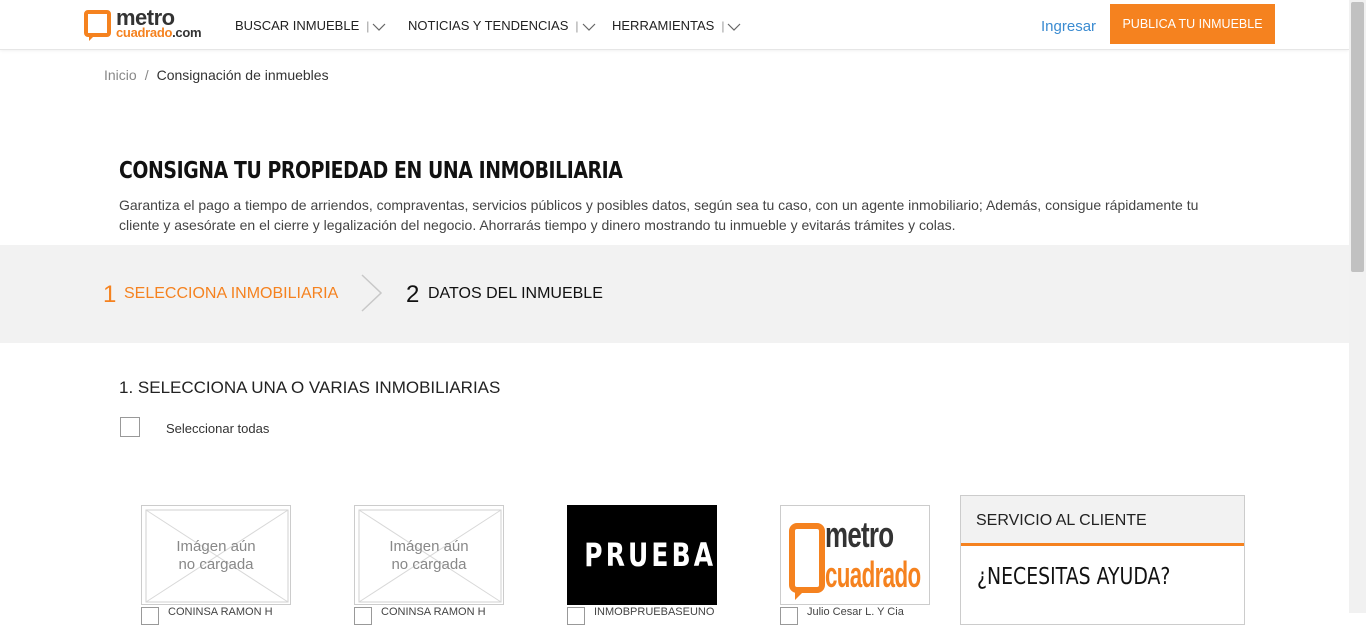 Image resolution: width=1366 pixels, height=625 pixels. I want to click on nav-buscar-inmueble: BUSCAR INMUEBLE |, so click(310, 25).